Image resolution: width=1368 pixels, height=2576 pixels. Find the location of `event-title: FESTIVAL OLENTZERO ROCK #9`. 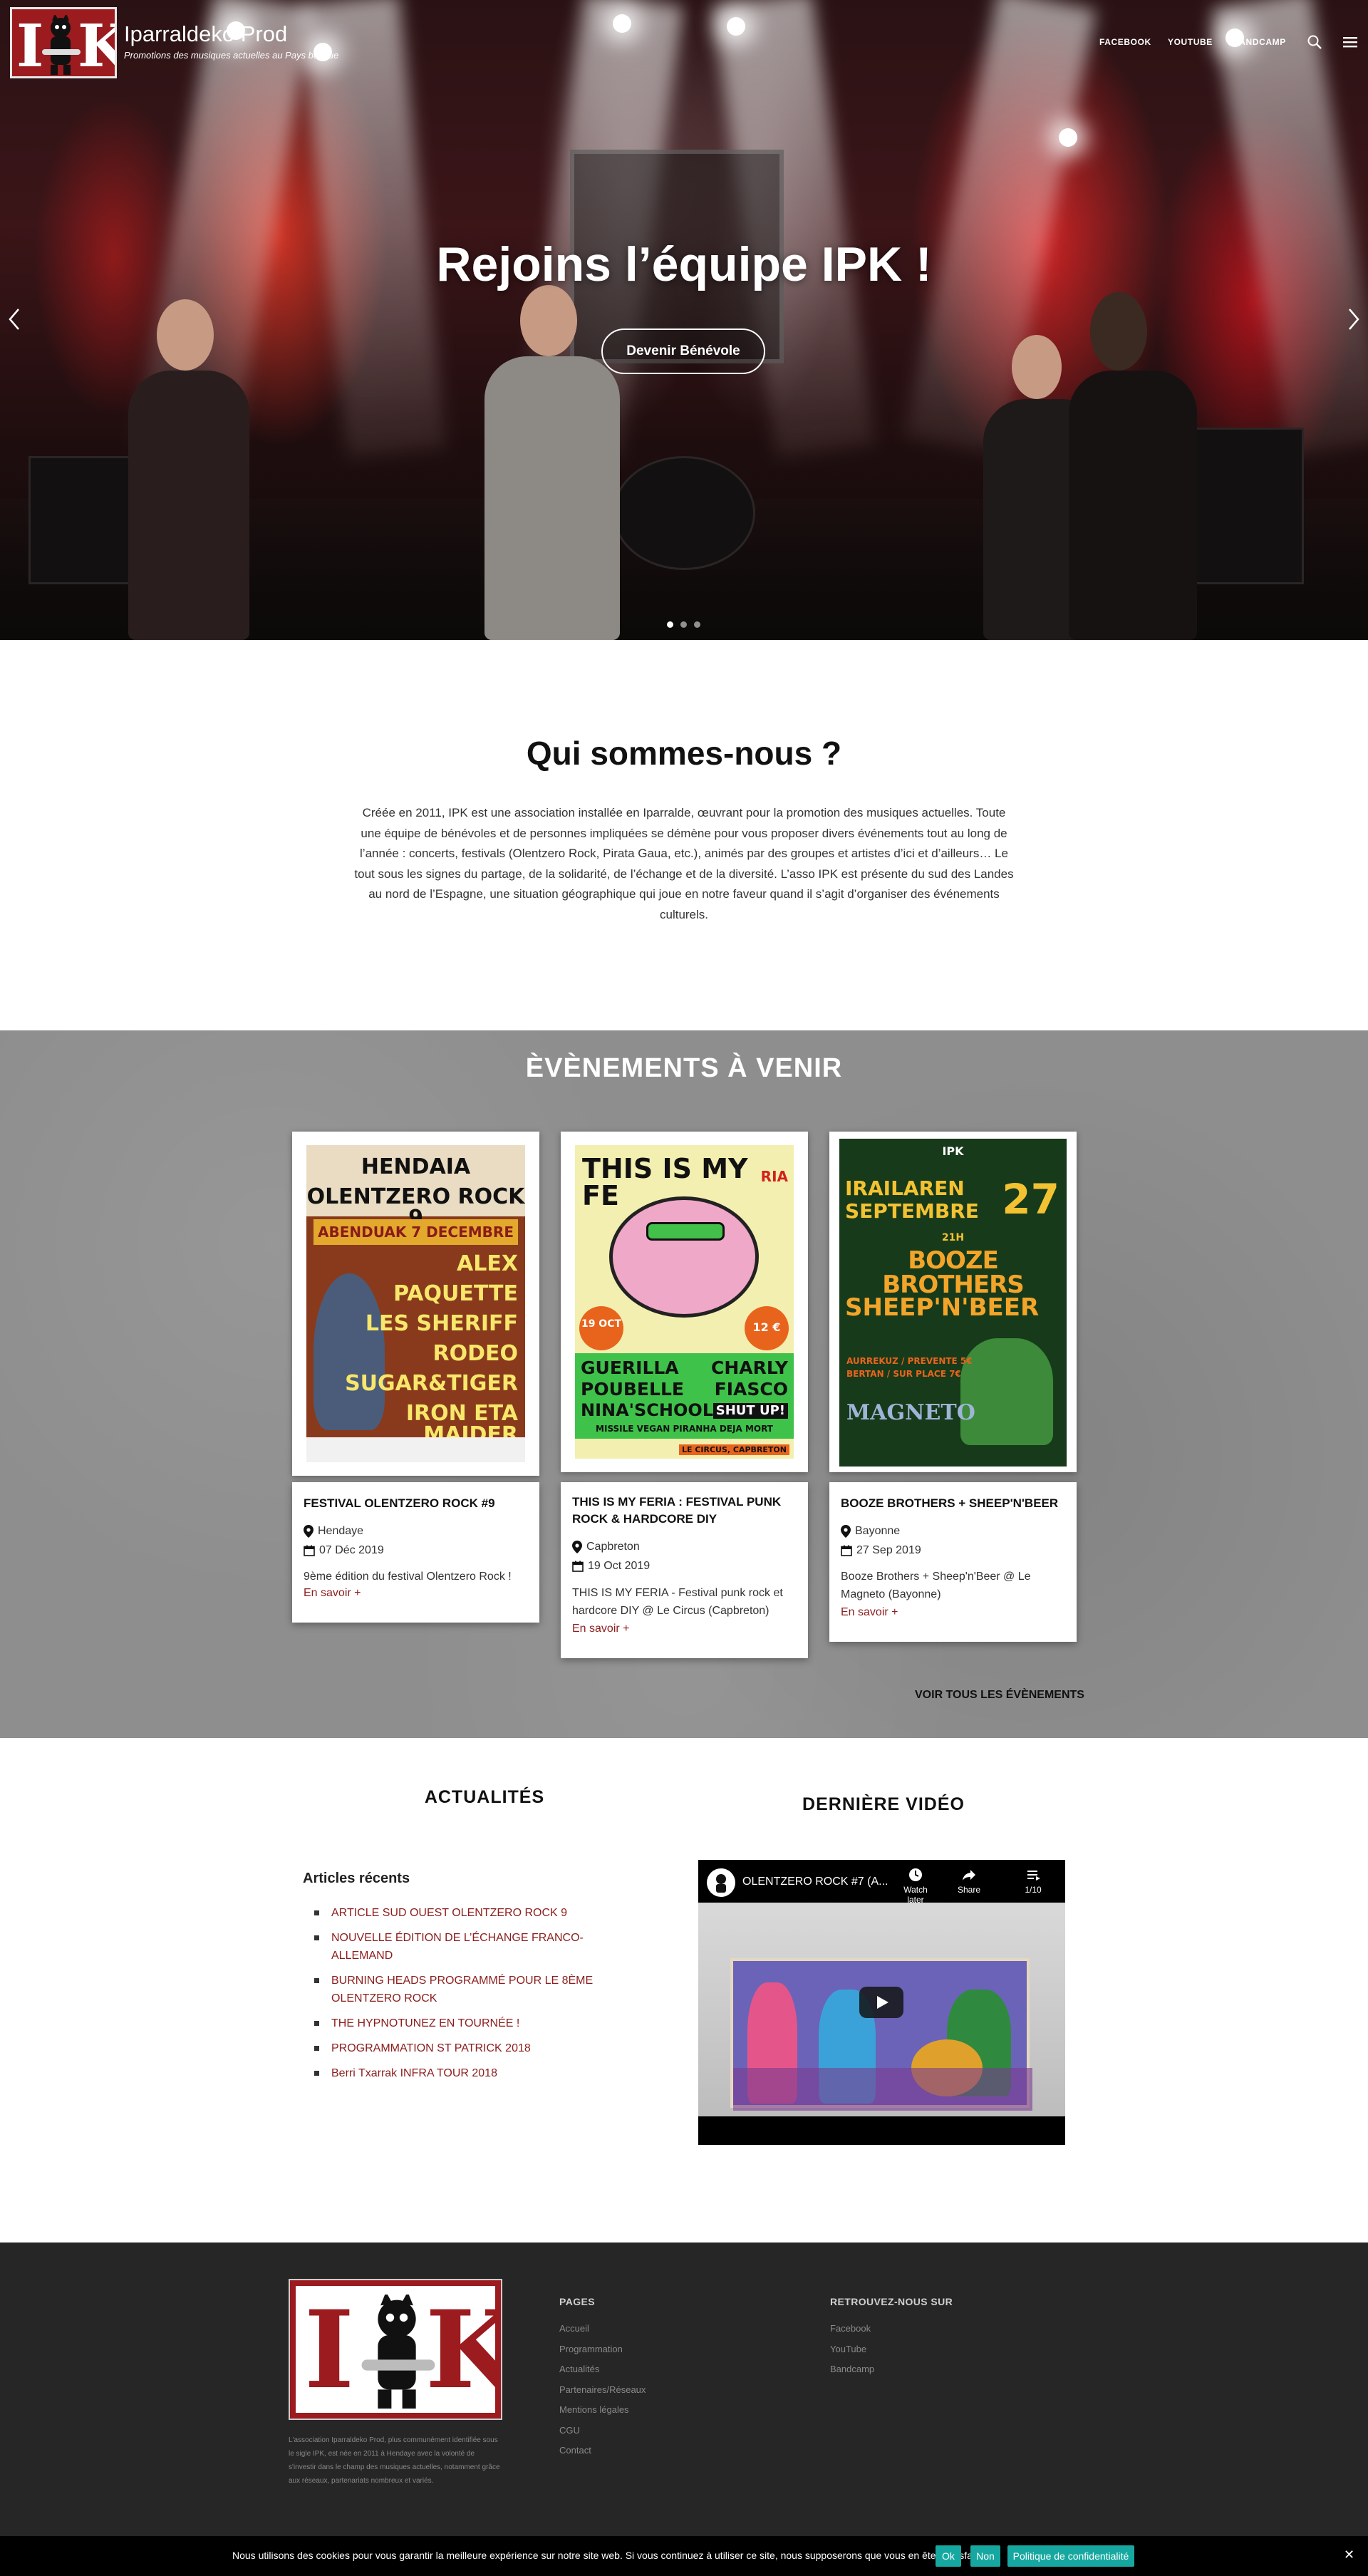

event-title: FESTIVAL OLENTZERO ROCK #9 is located at coordinates (418, 1504).